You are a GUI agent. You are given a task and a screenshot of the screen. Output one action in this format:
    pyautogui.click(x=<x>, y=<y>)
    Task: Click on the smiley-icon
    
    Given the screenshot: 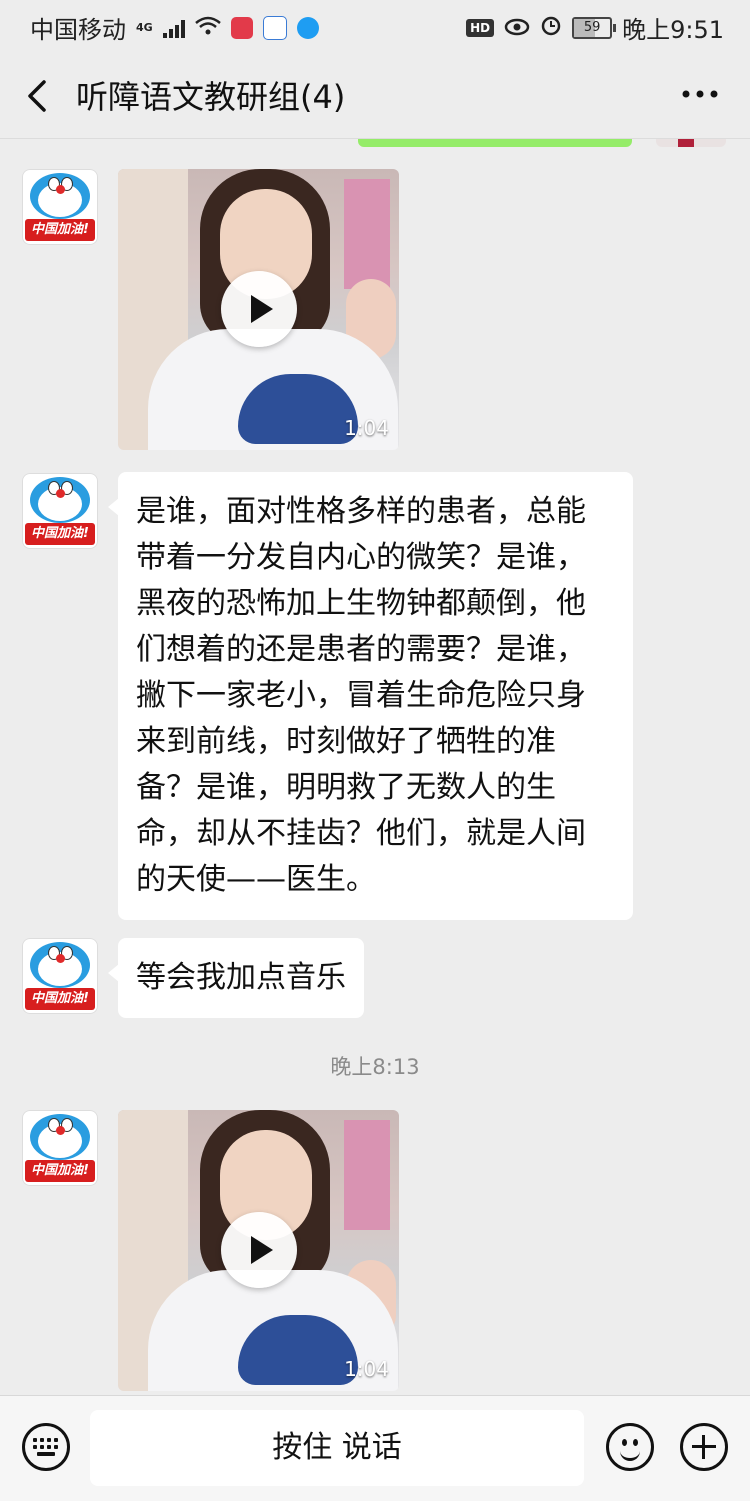 What is the action you would take?
    pyautogui.click(x=624, y=1442)
    